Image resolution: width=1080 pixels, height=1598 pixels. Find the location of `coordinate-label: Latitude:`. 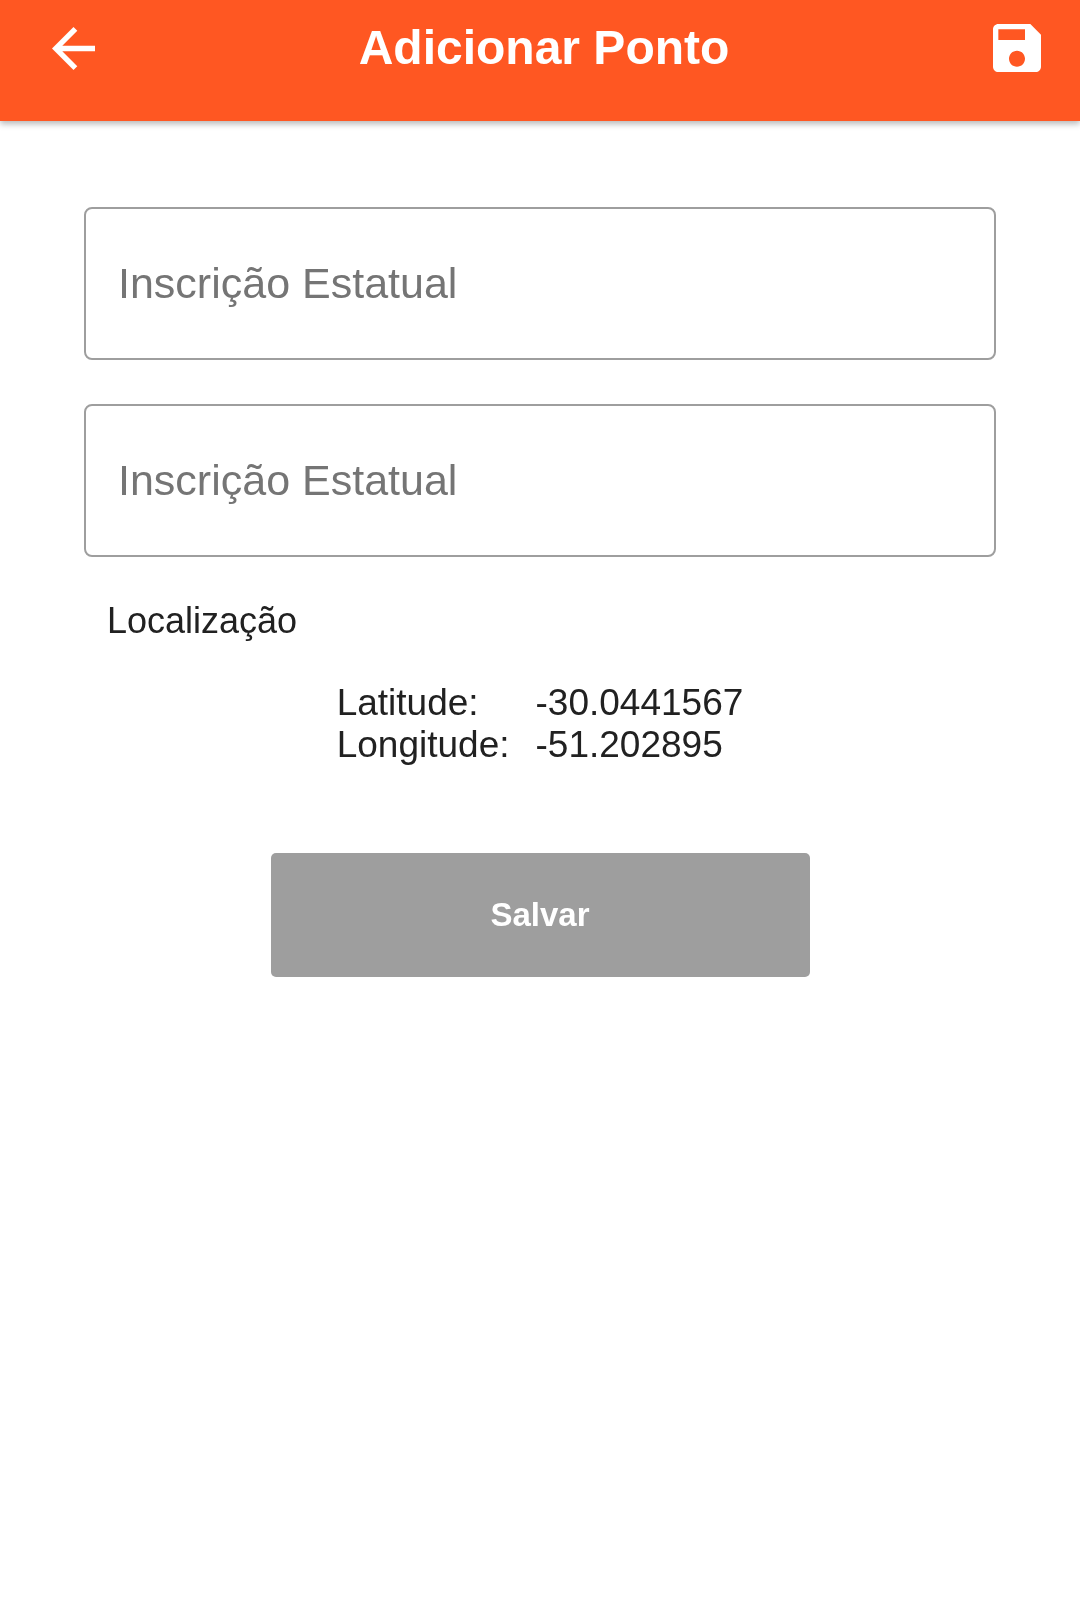

coordinate-label: Latitude: is located at coordinates (408, 703).